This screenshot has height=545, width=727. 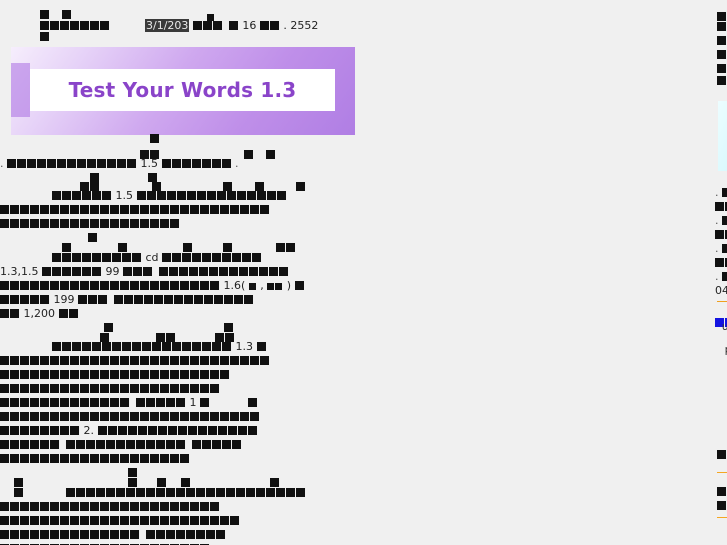 I want to click on top-date-line: 3/1/203 16 . 2552, so click(x=177, y=24).